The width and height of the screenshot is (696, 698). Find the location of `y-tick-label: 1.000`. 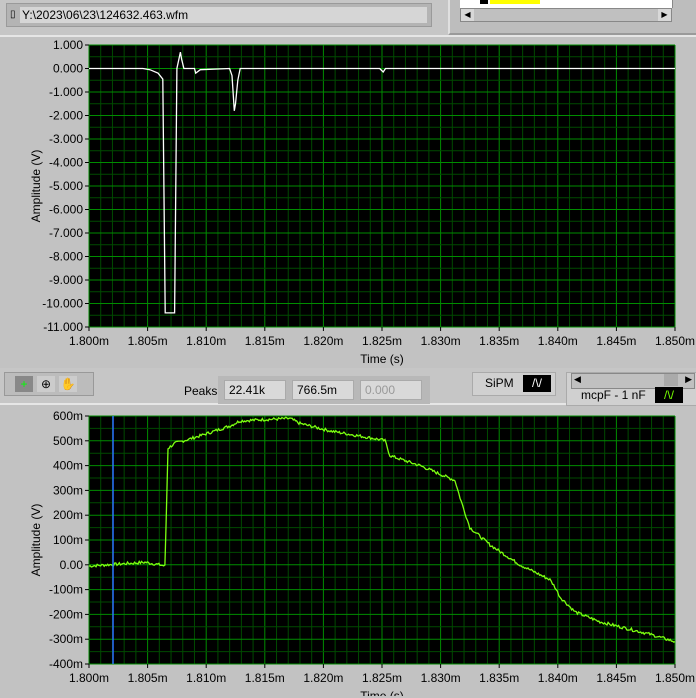

y-tick-label: 1.000 is located at coordinates (68, 45).